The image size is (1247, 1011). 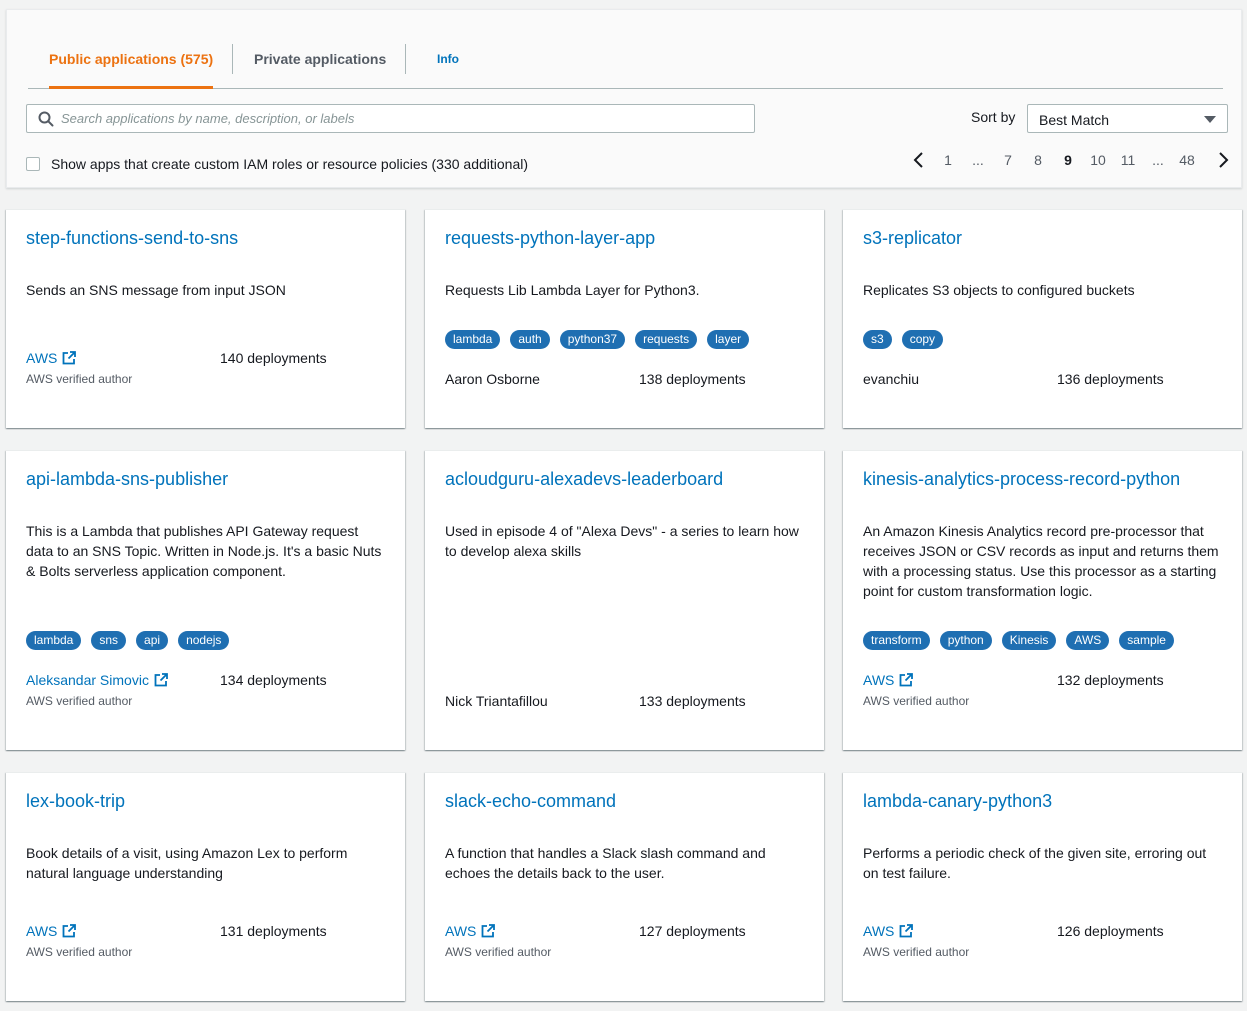 What do you see at coordinates (692, 701) in the screenshot?
I see `deployment-count: 133 deployments` at bounding box center [692, 701].